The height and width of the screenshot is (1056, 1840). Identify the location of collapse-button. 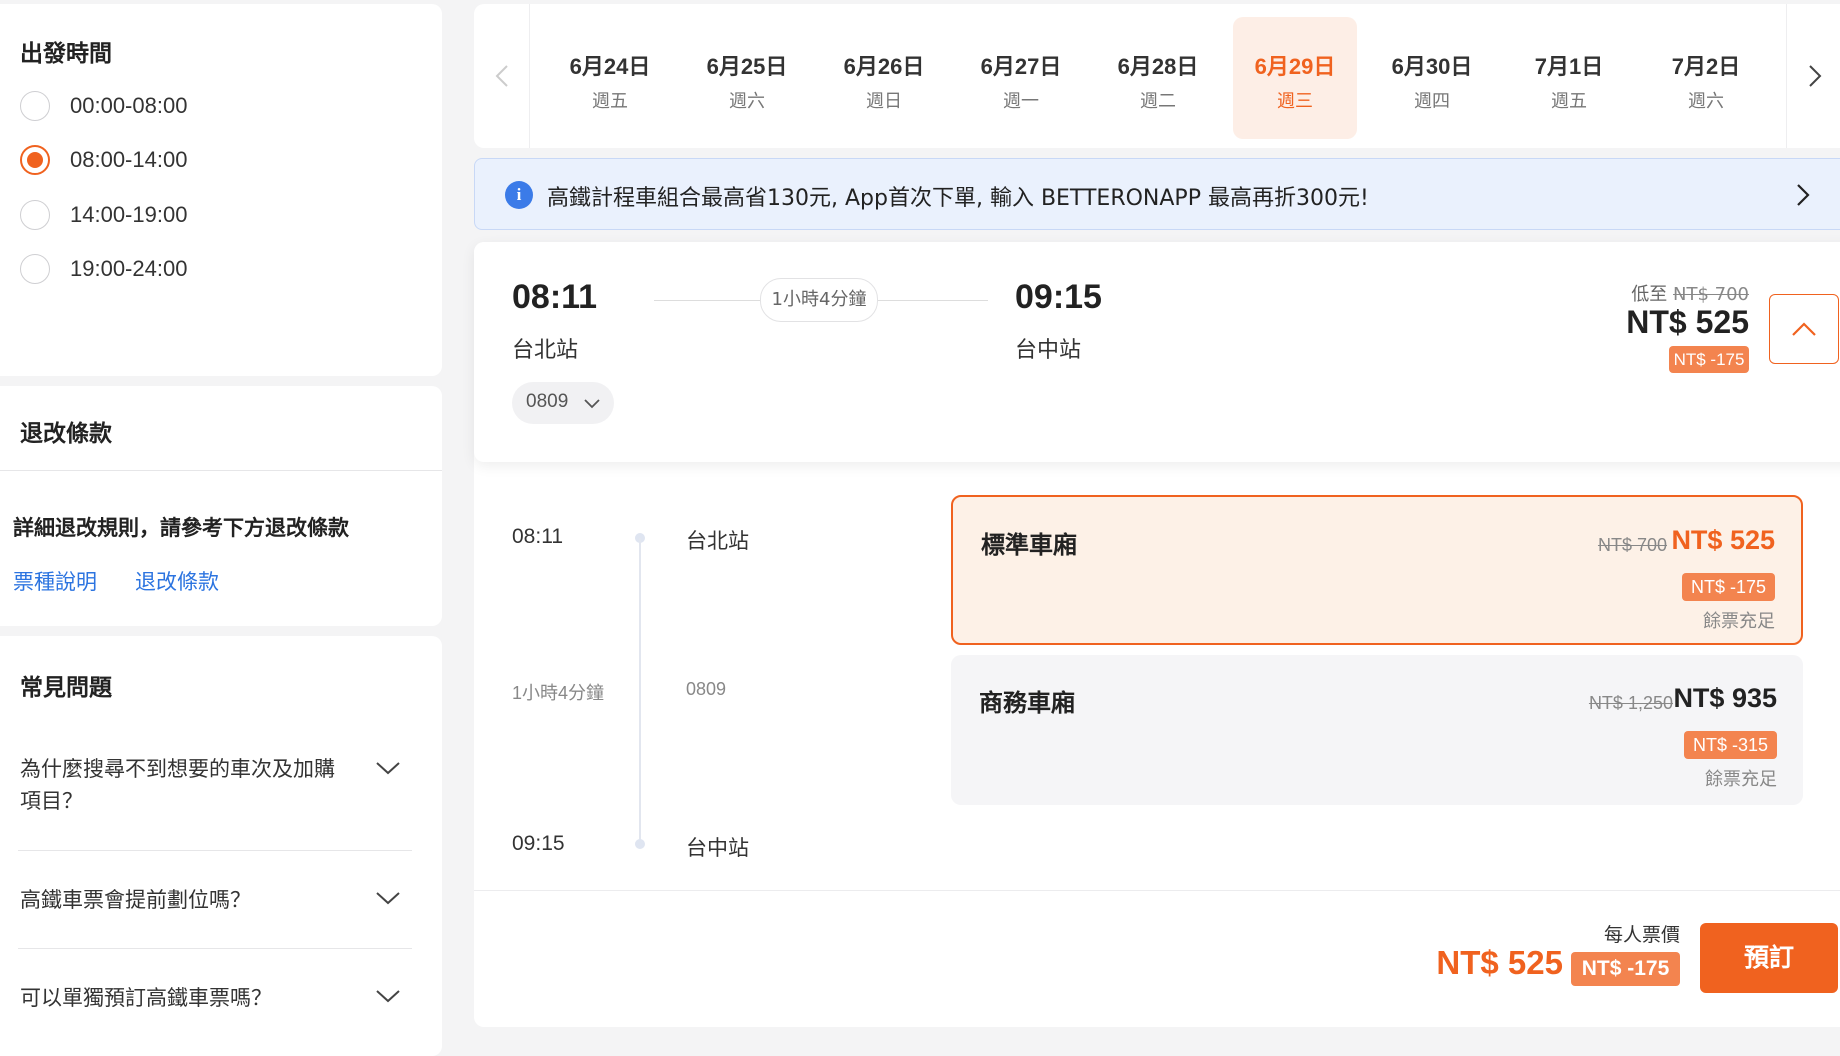
(1804, 329).